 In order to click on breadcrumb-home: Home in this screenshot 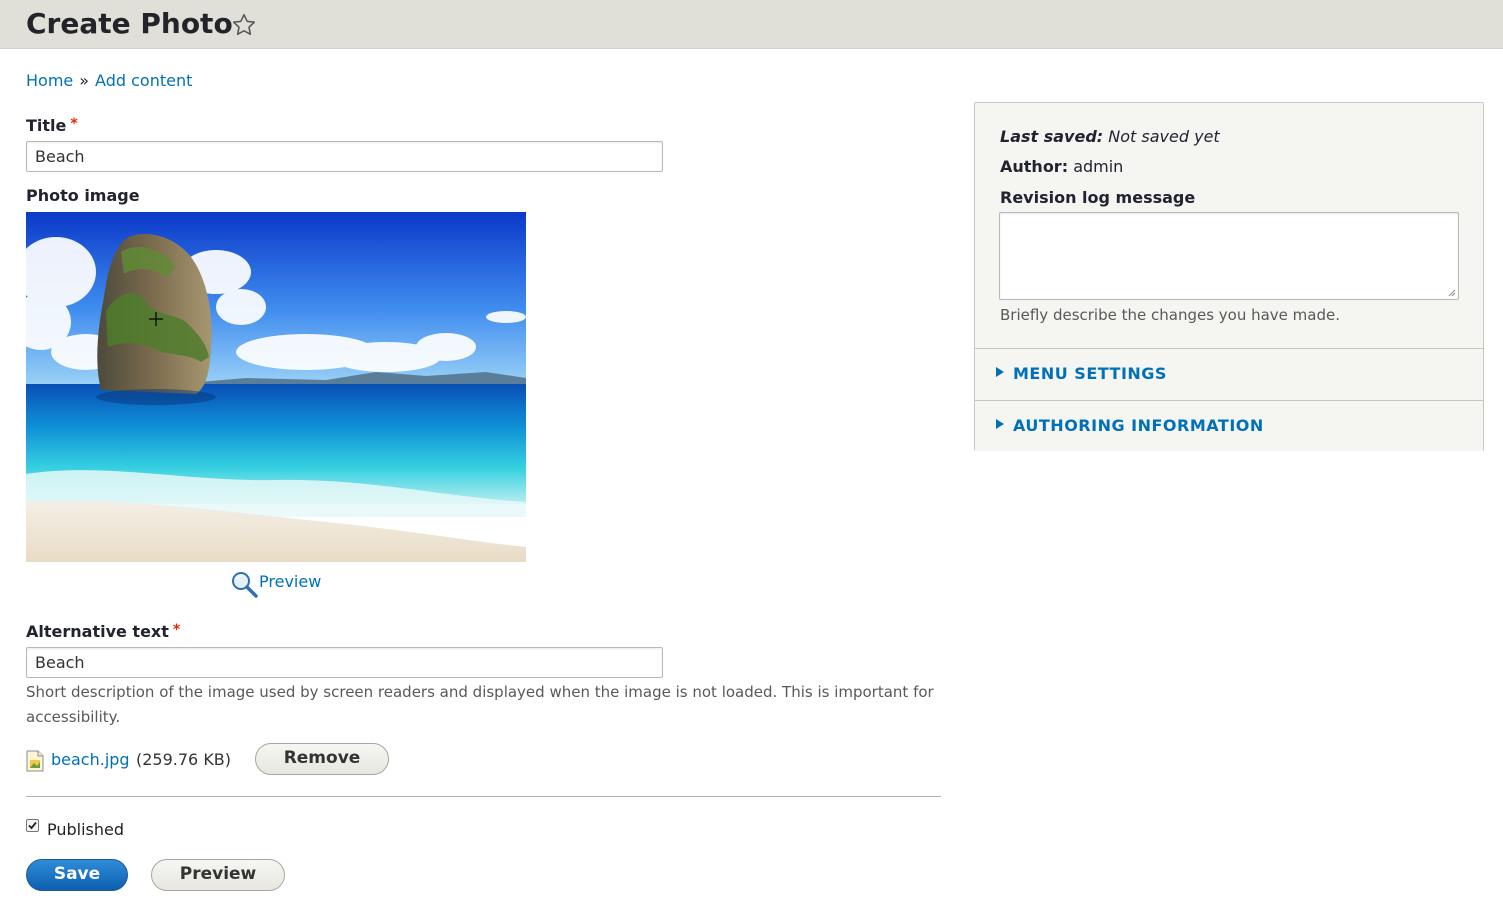, I will do `click(49, 80)`.